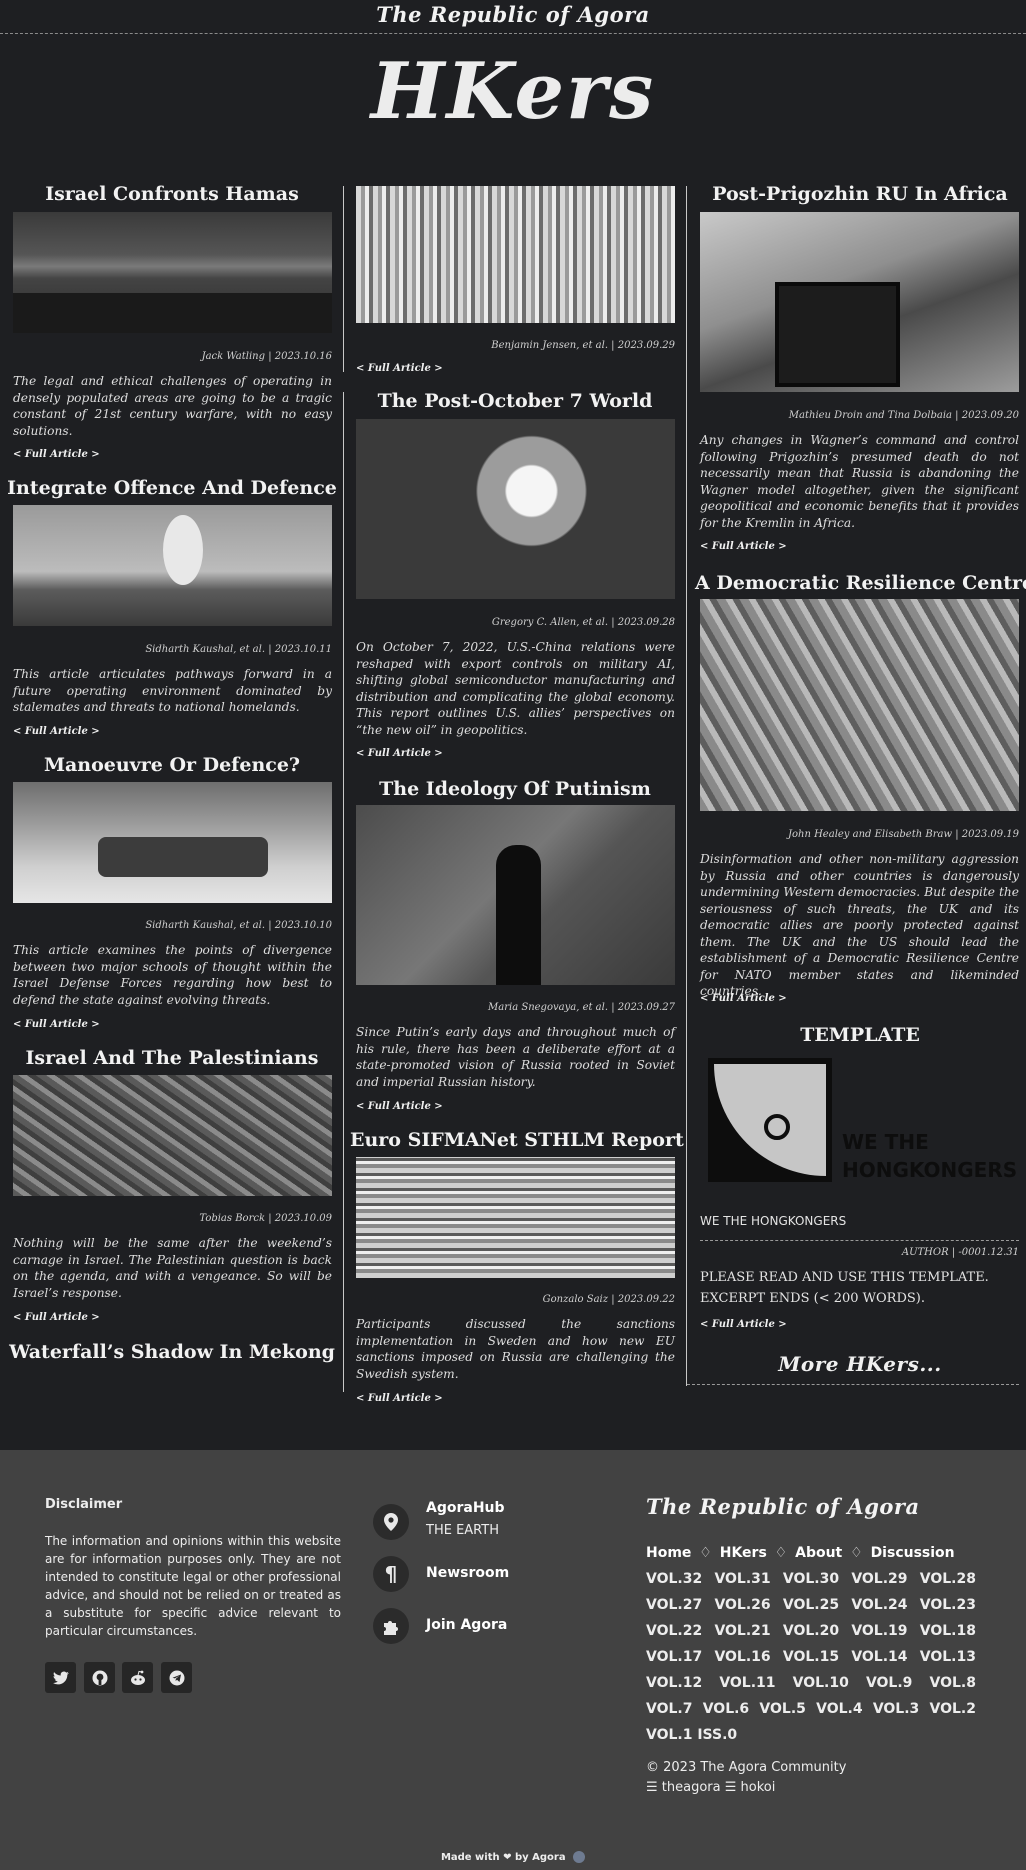 Image resolution: width=1026 pixels, height=1870 pixels. What do you see at coordinates (99, 1677) in the screenshot?
I see `github-icon` at bounding box center [99, 1677].